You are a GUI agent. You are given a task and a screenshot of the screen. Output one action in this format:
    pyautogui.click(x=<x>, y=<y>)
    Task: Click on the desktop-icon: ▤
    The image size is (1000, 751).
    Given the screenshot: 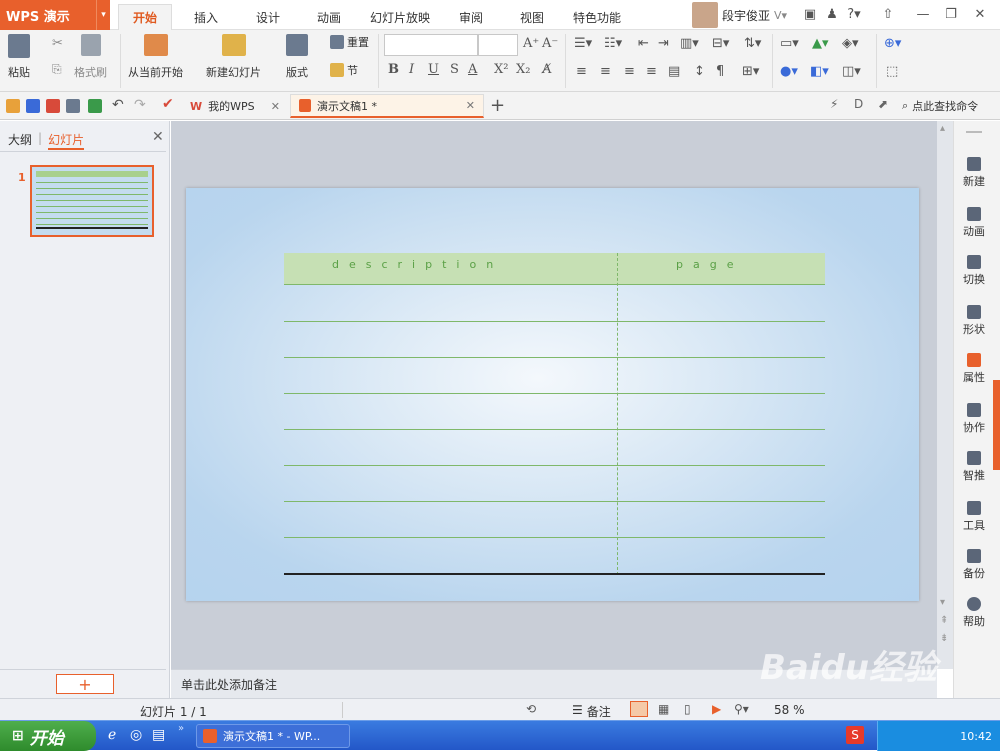 What is the action you would take?
    pyautogui.click(x=158, y=735)
    